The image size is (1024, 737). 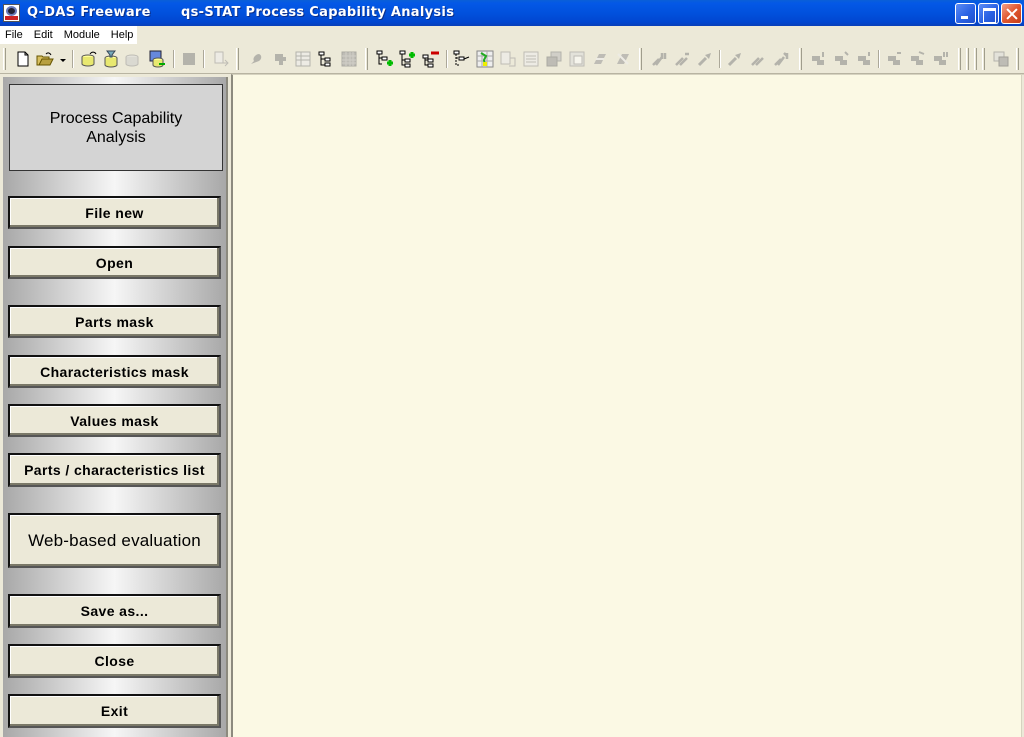 I want to click on char-previous-fast-icon, so click(x=841, y=59).